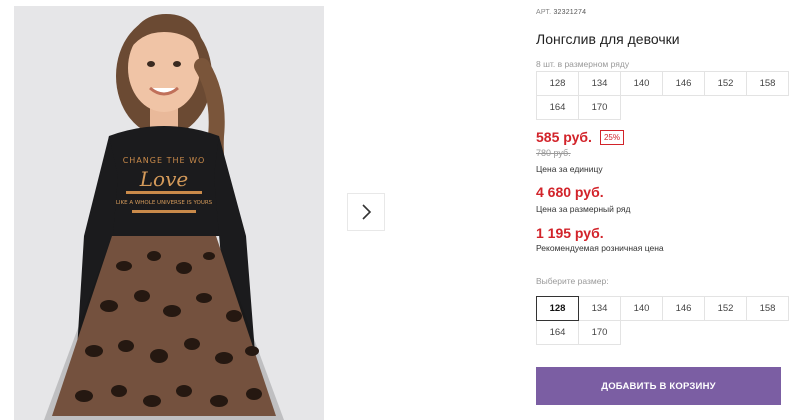 This screenshot has width=800, height=420. Describe the element at coordinates (569, 169) in the screenshot. I see `unit-price-label: Цена за единицу` at that location.